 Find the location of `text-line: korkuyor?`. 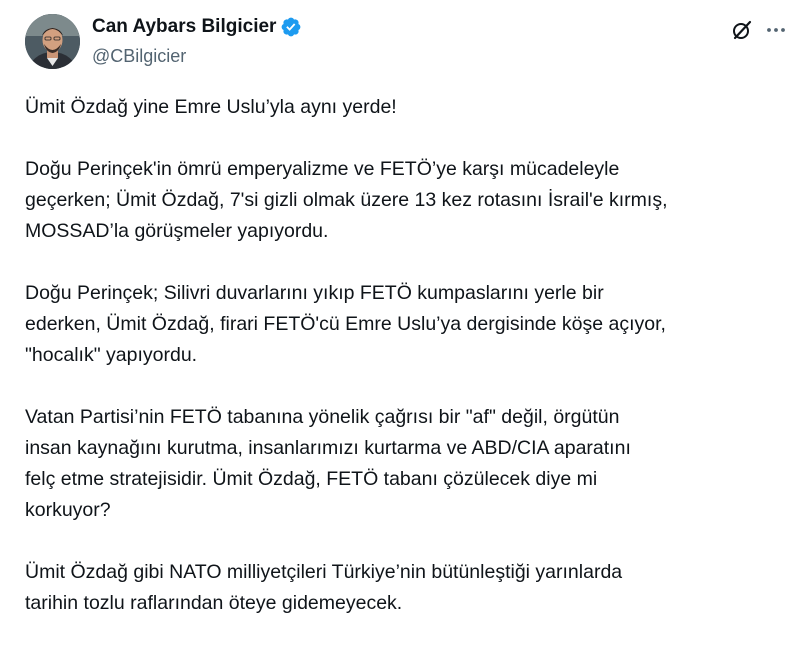

text-line: korkuyor? is located at coordinates (68, 510).